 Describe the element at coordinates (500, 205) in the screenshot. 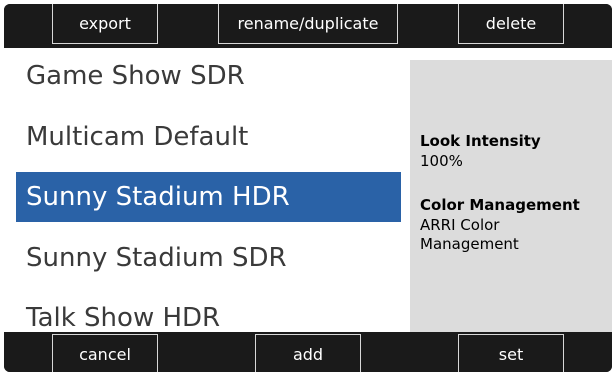

I see `color-management-label: Color Management` at that location.